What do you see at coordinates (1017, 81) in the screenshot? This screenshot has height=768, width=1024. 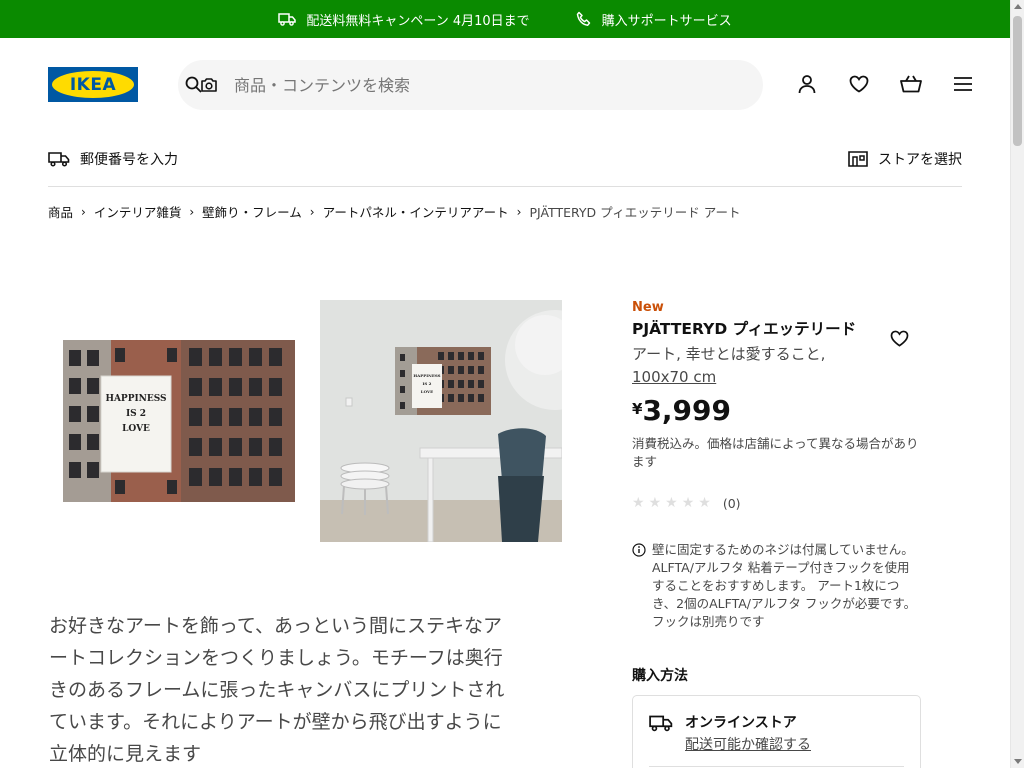 I see `scroll-thumb` at bounding box center [1017, 81].